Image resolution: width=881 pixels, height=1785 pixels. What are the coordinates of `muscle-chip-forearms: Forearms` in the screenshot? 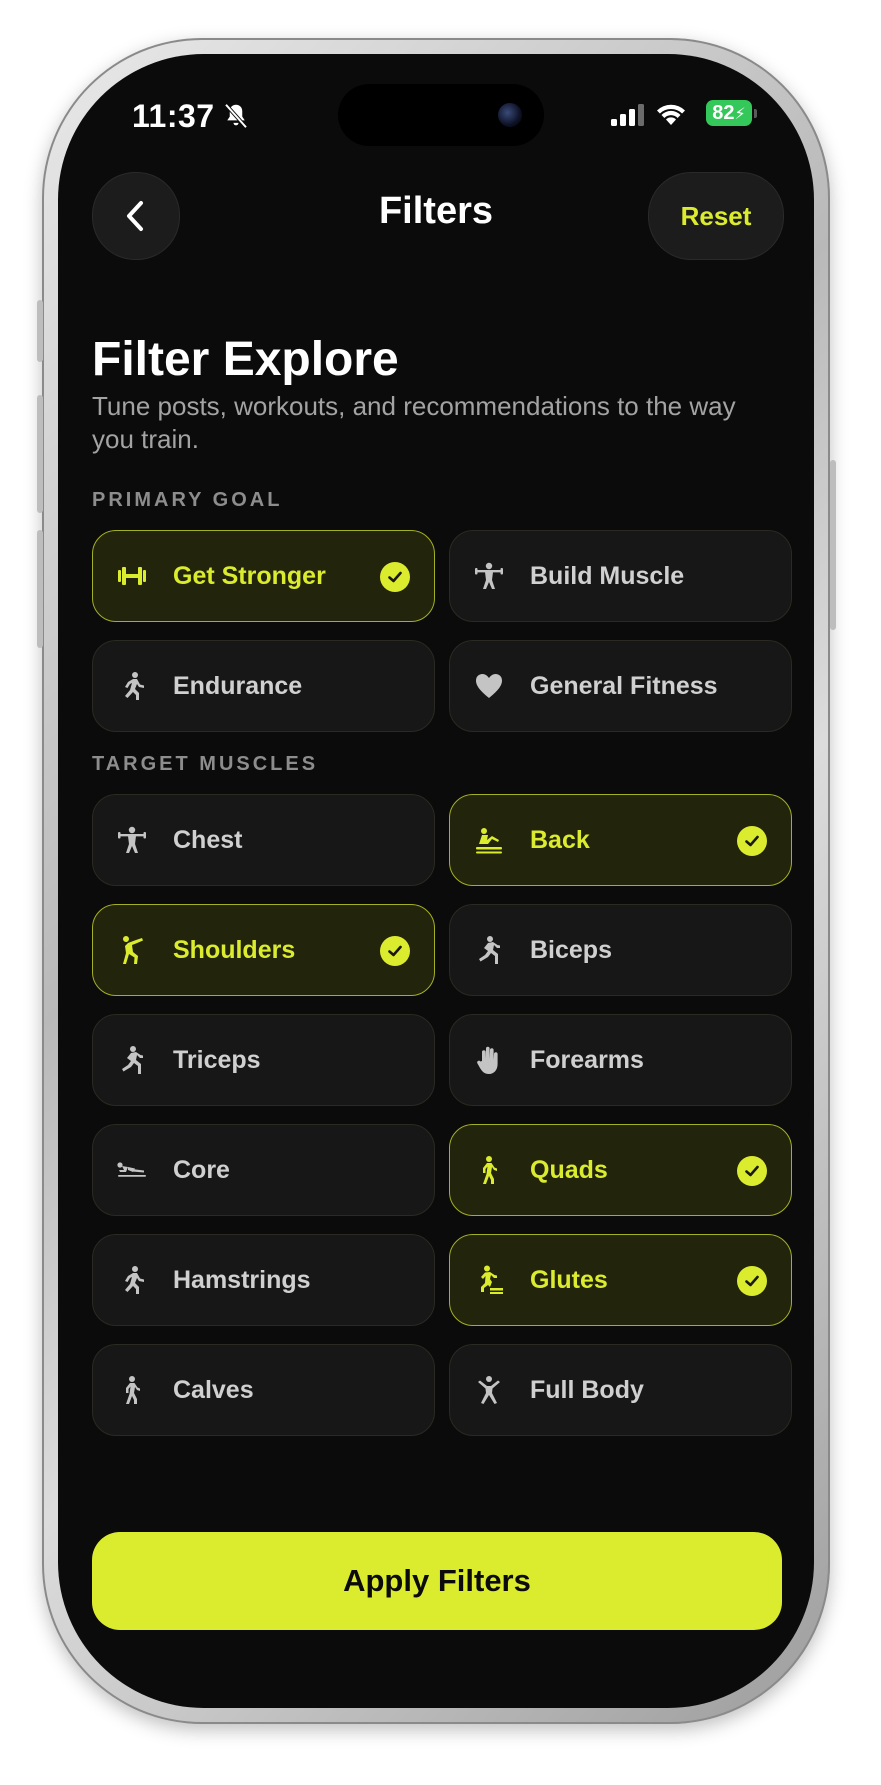 It's located at (620, 1060).